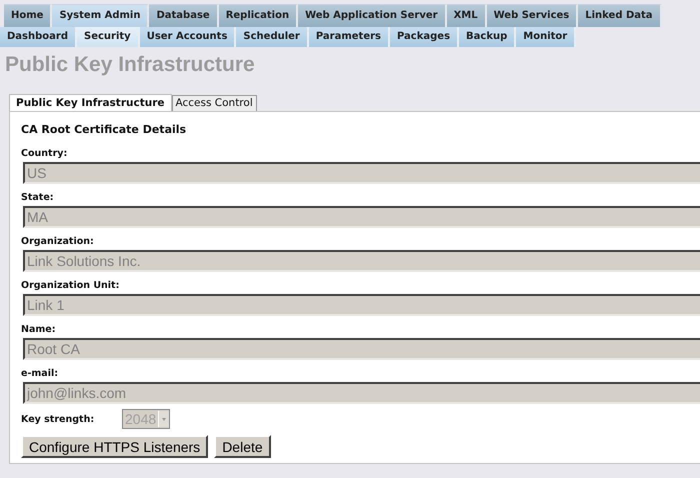  What do you see at coordinates (108, 37) in the screenshot?
I see `subnav-tab: Security` at bounding box center [108, 37].